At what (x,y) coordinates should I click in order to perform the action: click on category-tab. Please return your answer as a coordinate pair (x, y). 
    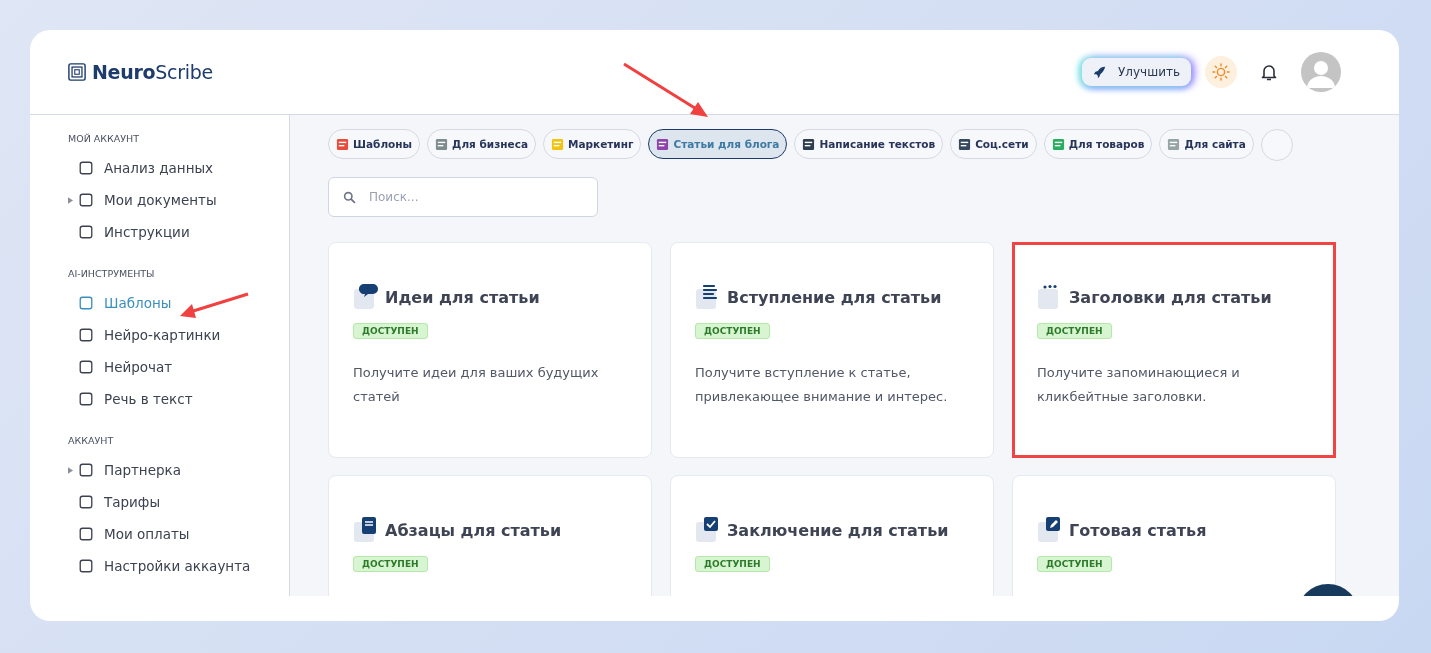
    Looking at the image, I should click on (1276, 145).